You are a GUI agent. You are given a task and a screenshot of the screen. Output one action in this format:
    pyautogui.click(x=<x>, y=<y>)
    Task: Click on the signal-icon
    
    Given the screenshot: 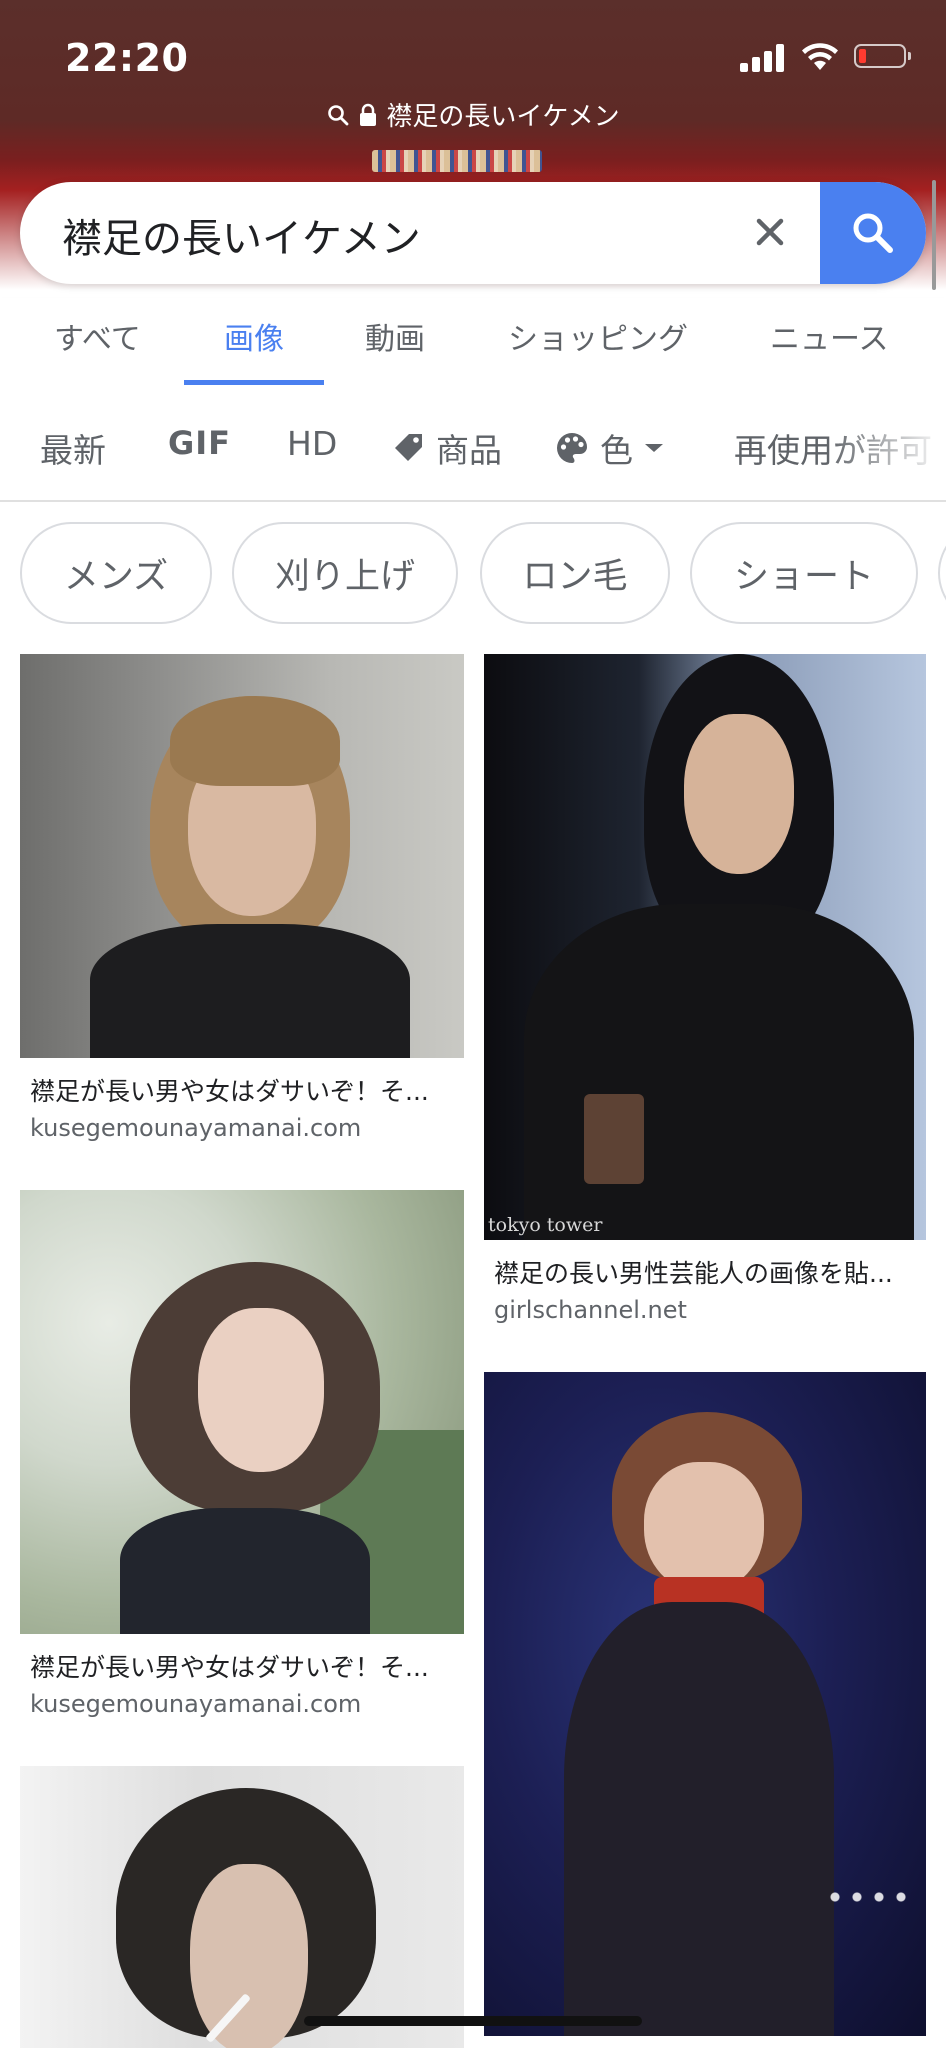 What is the action you would take?
    pyautogui.click(x=763, y=57)
    